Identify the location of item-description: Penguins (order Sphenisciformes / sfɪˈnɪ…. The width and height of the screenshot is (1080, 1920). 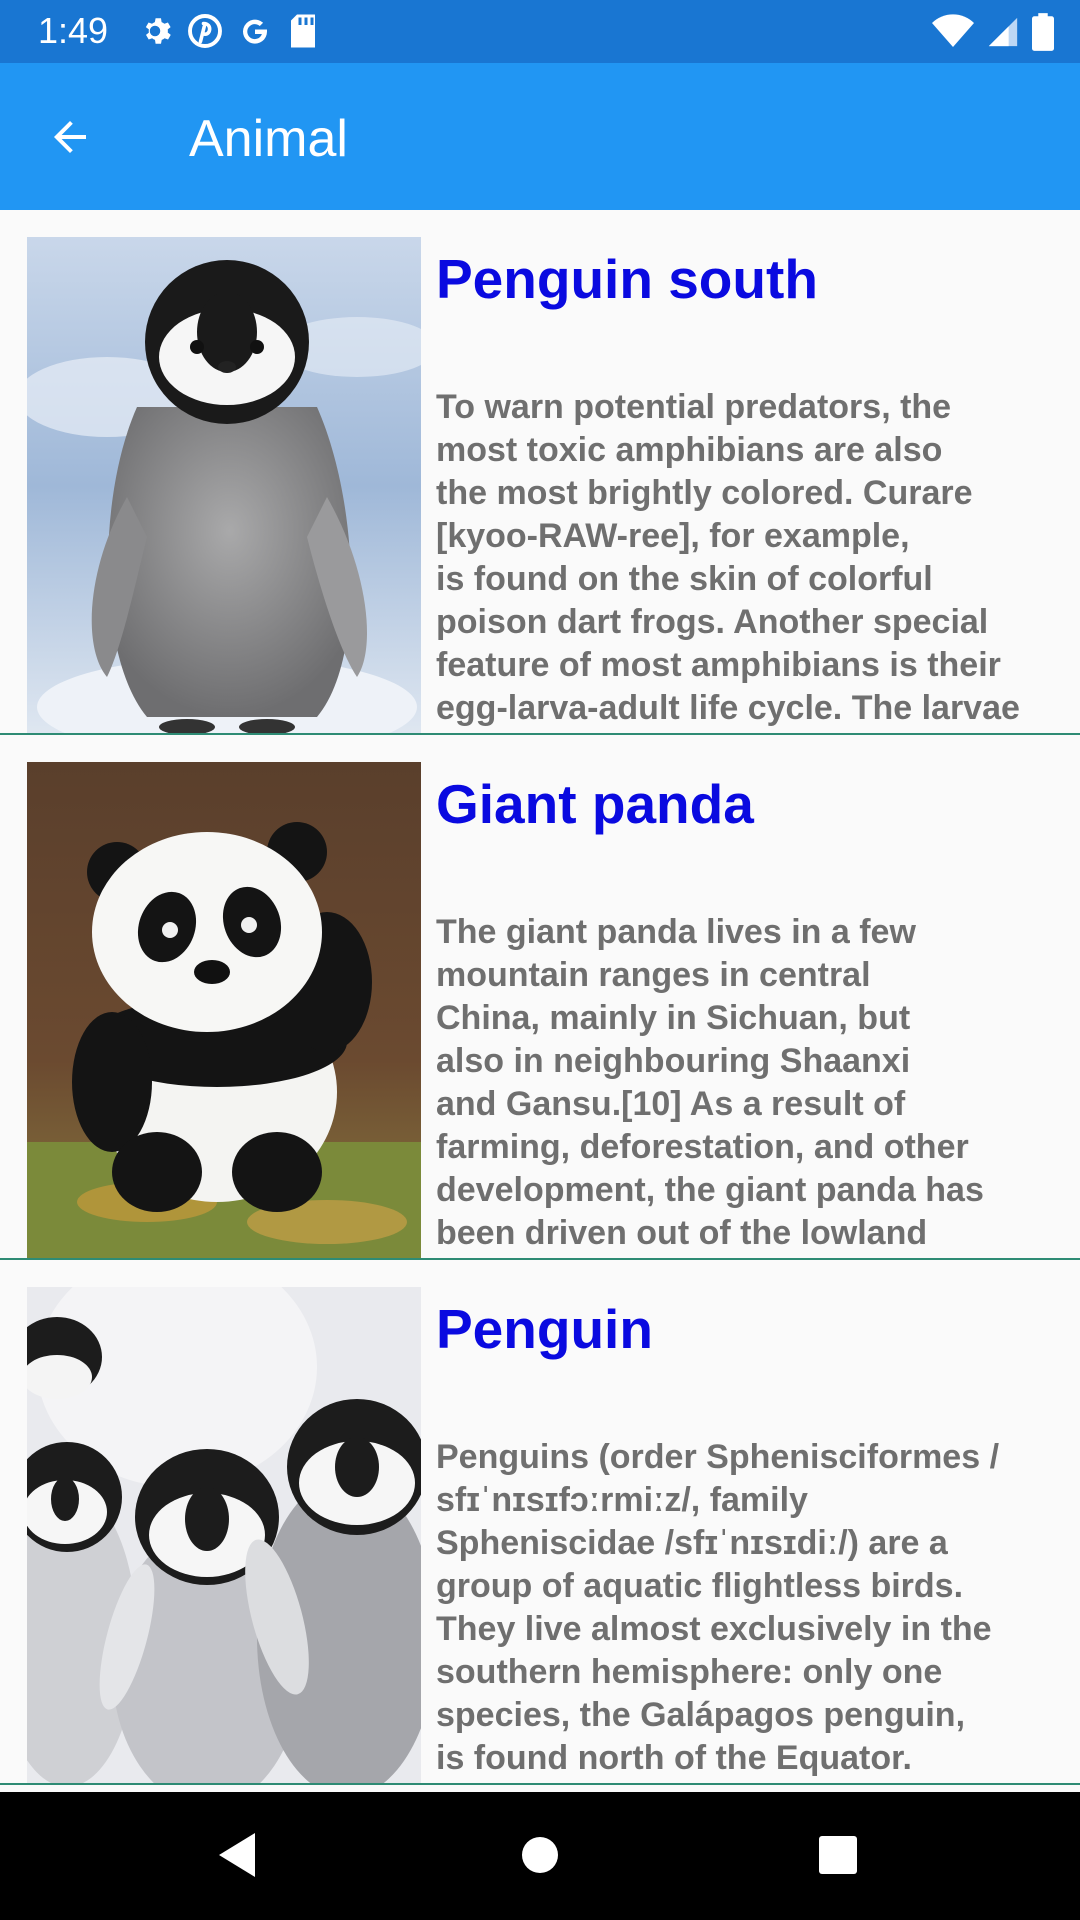
(718, 1607).